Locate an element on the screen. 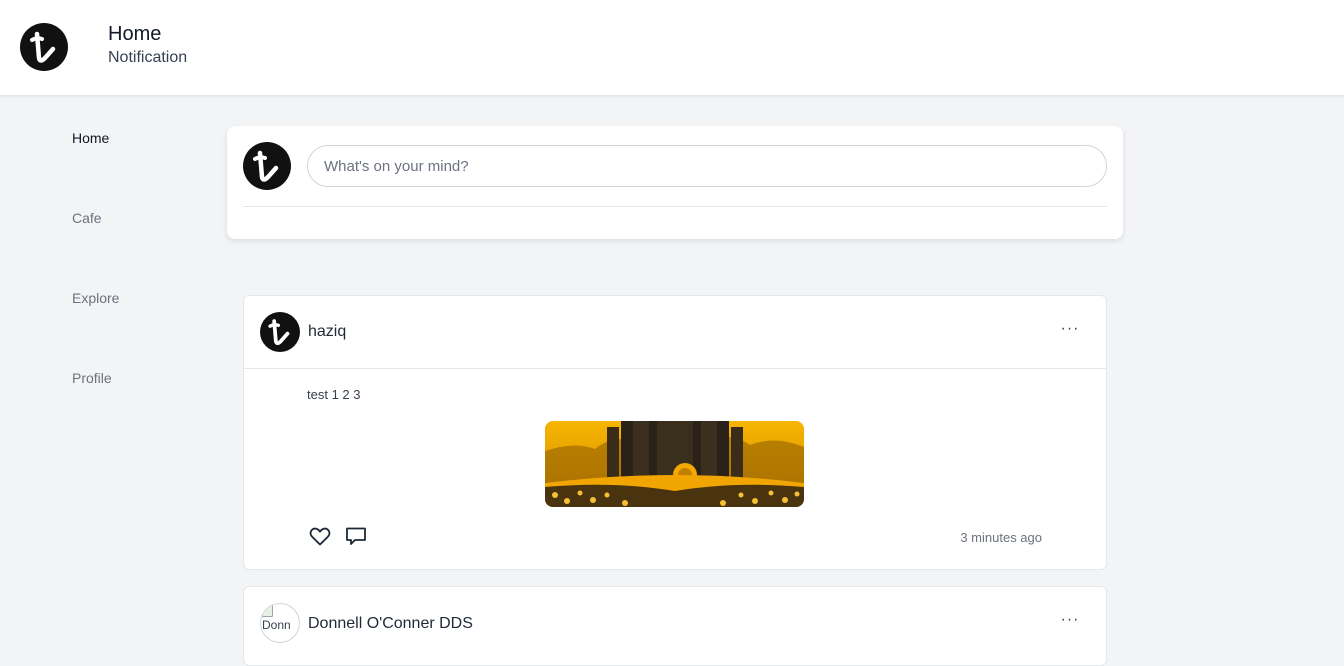 This screenshot has height=666, width=1344. post-author: Donnell O'Conner DDS is located at coordinates (390, 624).